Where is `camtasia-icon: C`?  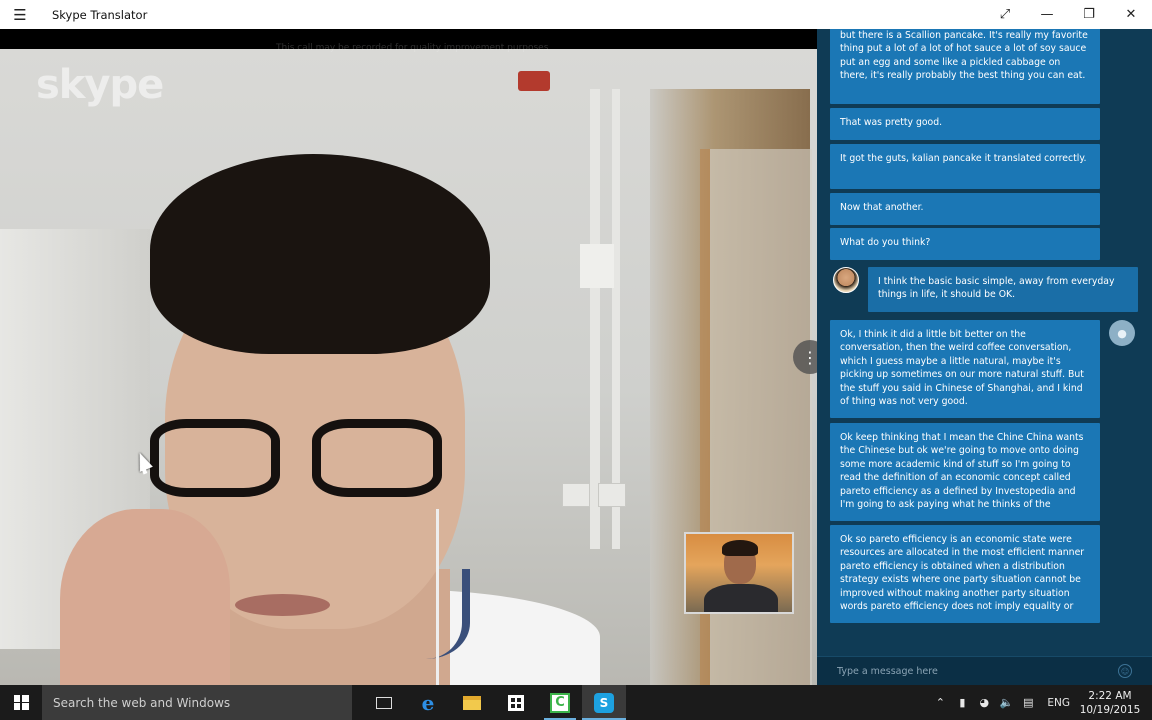 camtasia-icon: C is located at coordinates (560, 702).